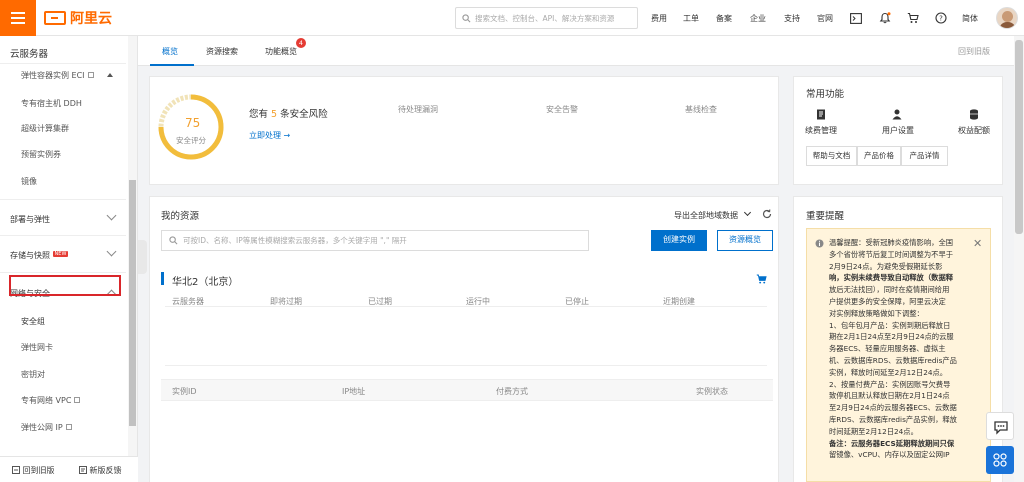 The image size is (1024, 482). Describe the element at coordinates (562, 109) in the screenshot. I see `security-alerts-label: 安全告警` at that location.